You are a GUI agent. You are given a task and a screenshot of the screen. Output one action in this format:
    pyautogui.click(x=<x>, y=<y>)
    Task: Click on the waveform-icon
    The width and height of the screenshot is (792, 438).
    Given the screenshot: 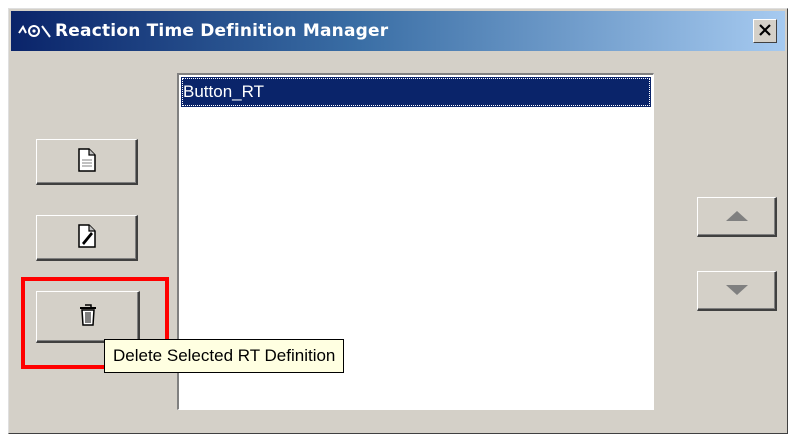 What is the action you would take?
    pyautogui.click(x=35, y=31)
    